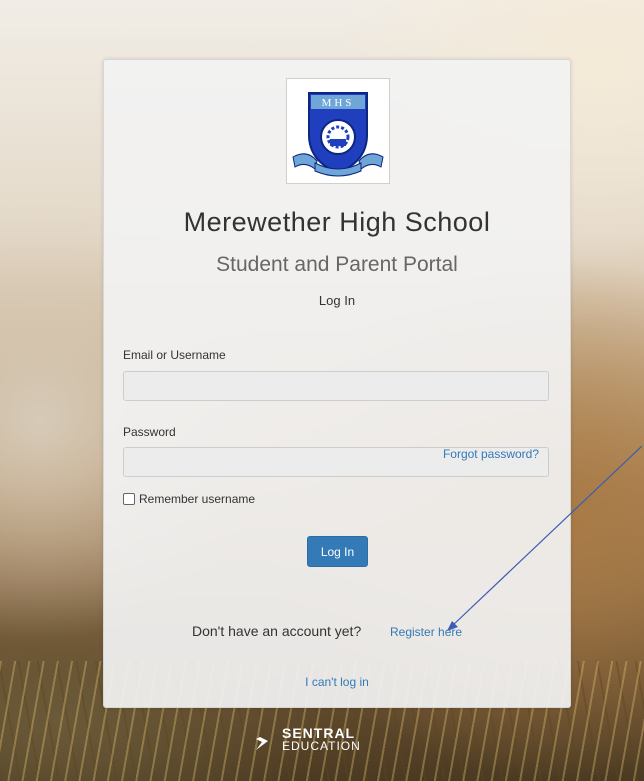 The image size is (644, 781). I want to click on arrow-line, so click(547, 536).